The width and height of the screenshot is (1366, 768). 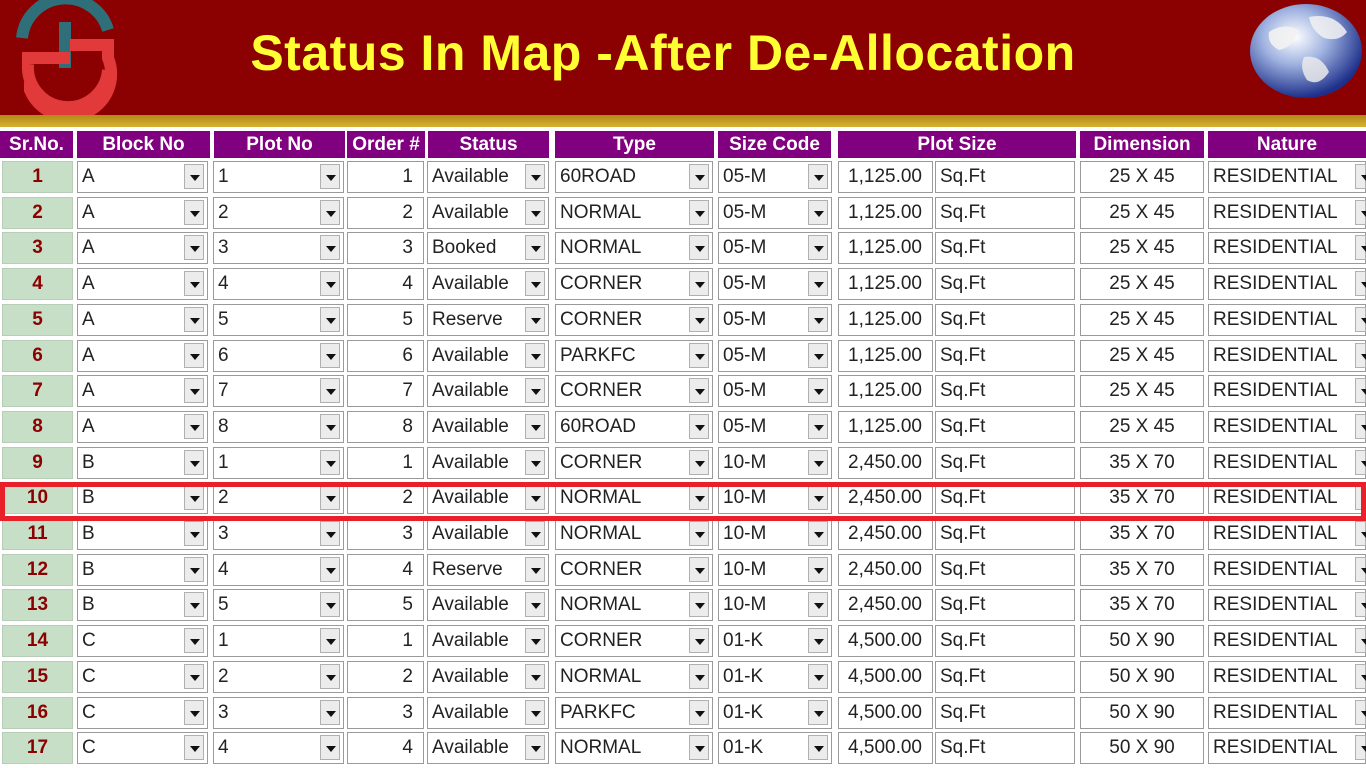 What do you see at coordinates (385, 319) in the screenshot?
I see `order-number-field: 5` at bounding box center [385, 319].